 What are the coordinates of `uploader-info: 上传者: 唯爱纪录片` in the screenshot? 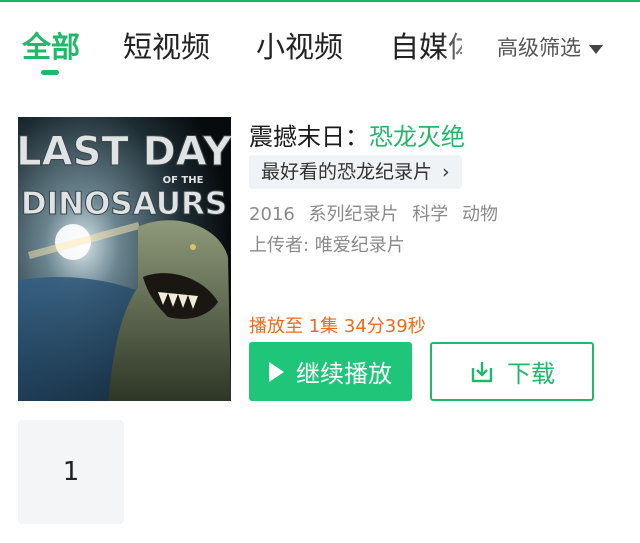 It's located at (327, 245).